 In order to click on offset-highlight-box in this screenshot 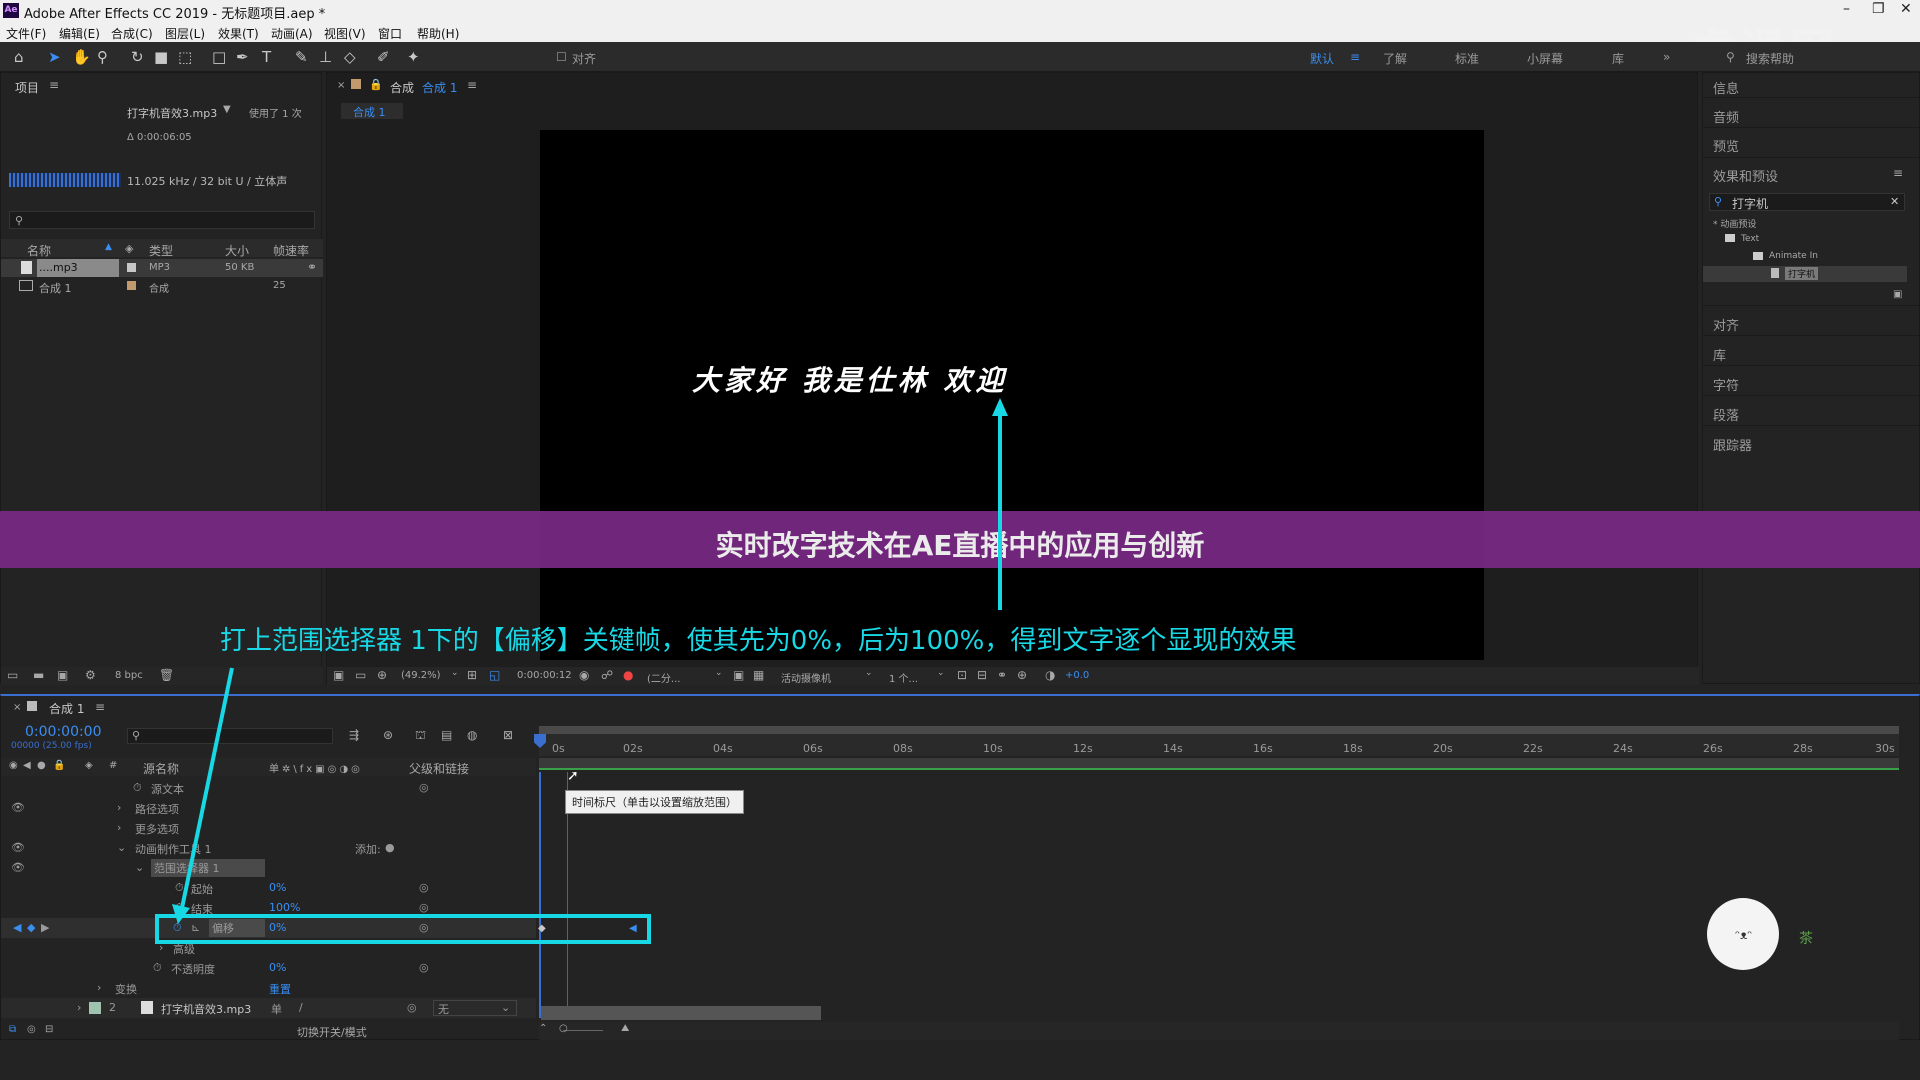, I will do `click(403, 929)`.